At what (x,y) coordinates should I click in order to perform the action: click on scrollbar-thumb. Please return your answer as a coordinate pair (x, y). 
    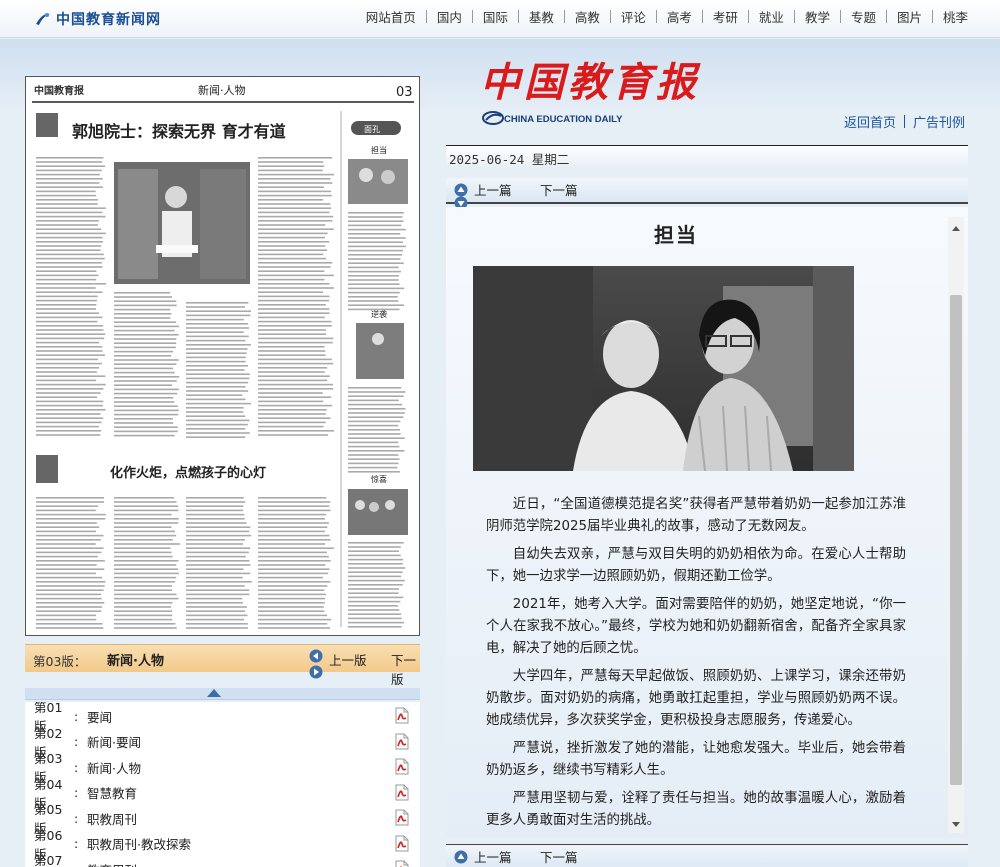
    Looking at the image, I should click on (956, 540).